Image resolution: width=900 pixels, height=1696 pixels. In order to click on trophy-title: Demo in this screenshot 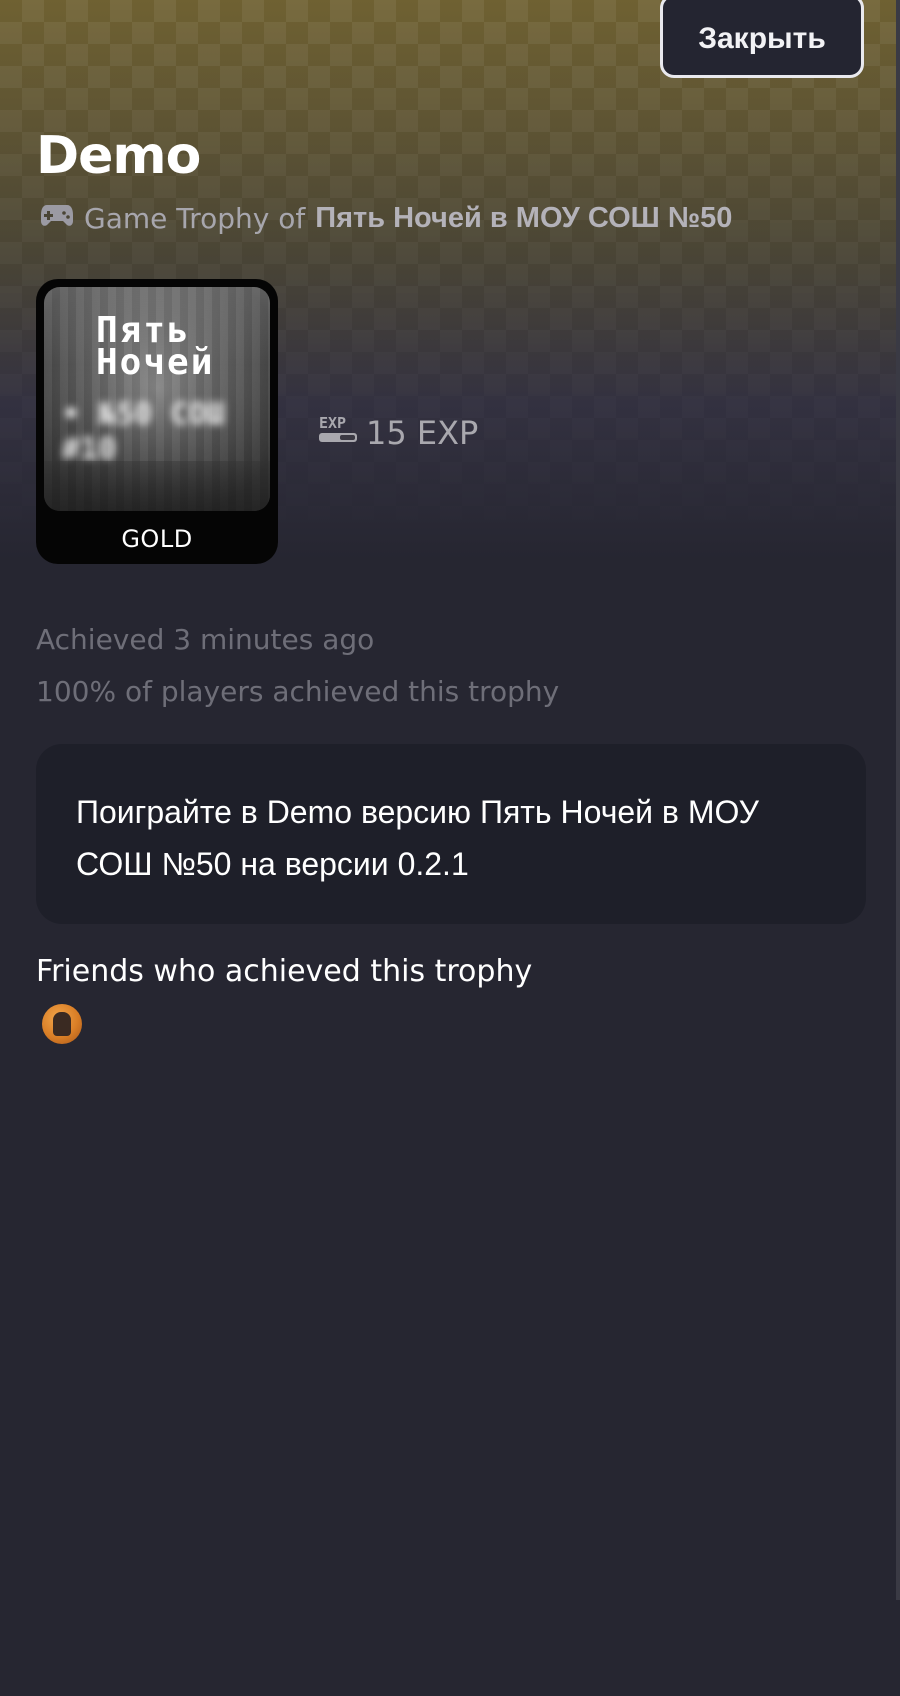, I will do `click(118, 156)`.